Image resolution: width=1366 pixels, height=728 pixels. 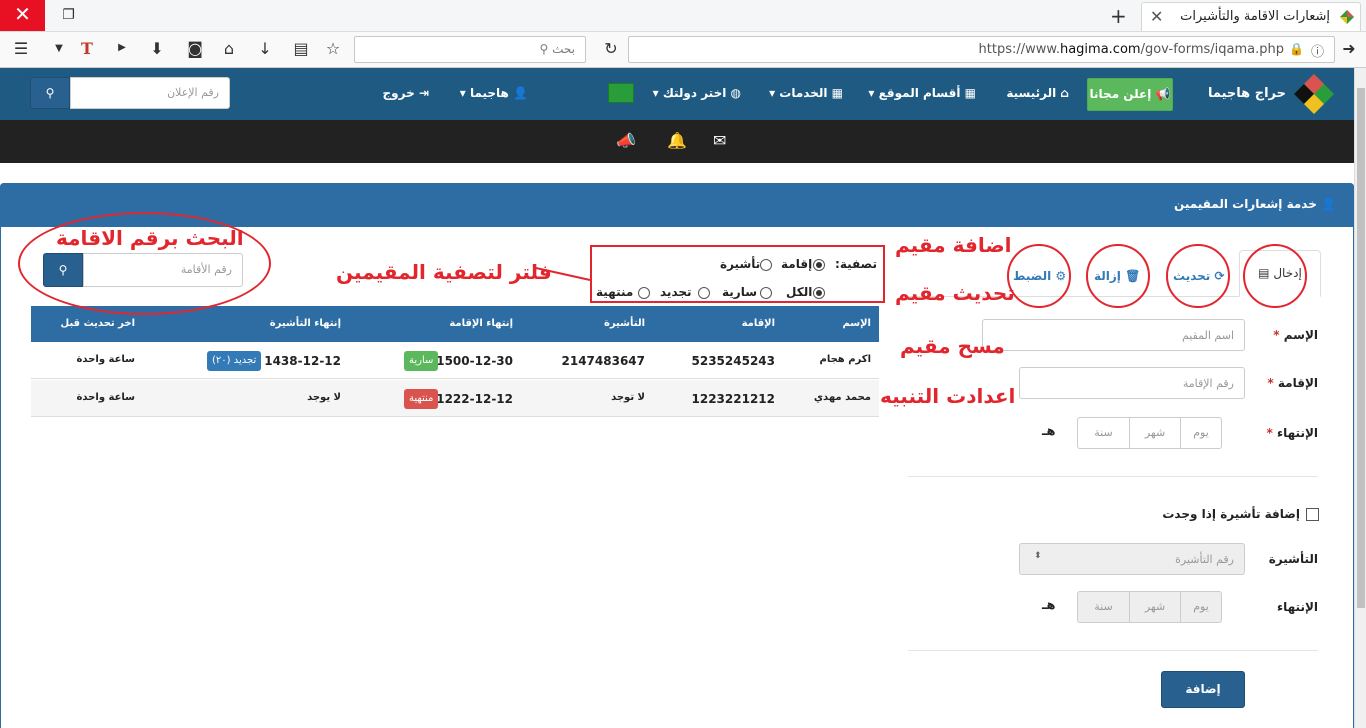 I want to click on site-favicon-icon, so click(x=1347, y=17).